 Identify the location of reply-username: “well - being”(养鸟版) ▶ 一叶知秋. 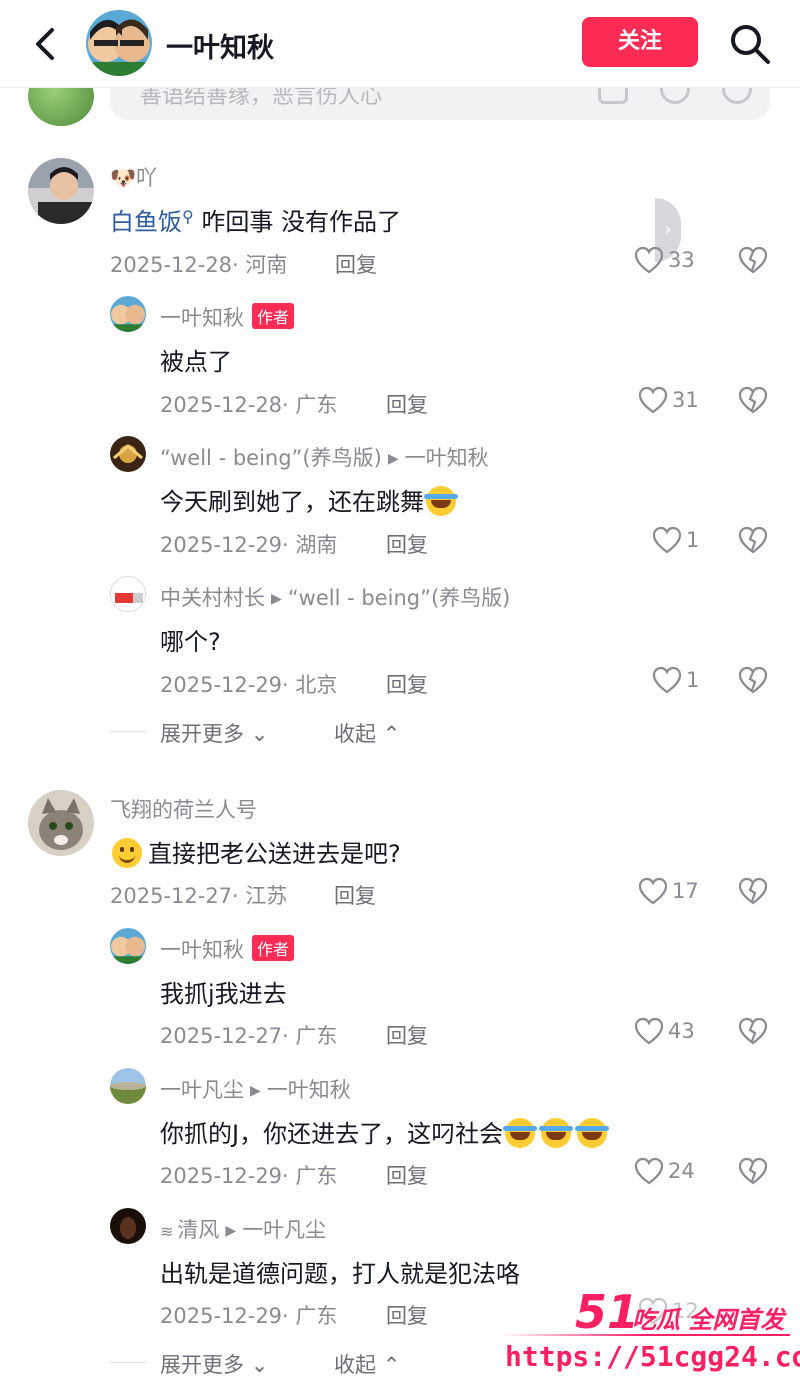
(324, 457).